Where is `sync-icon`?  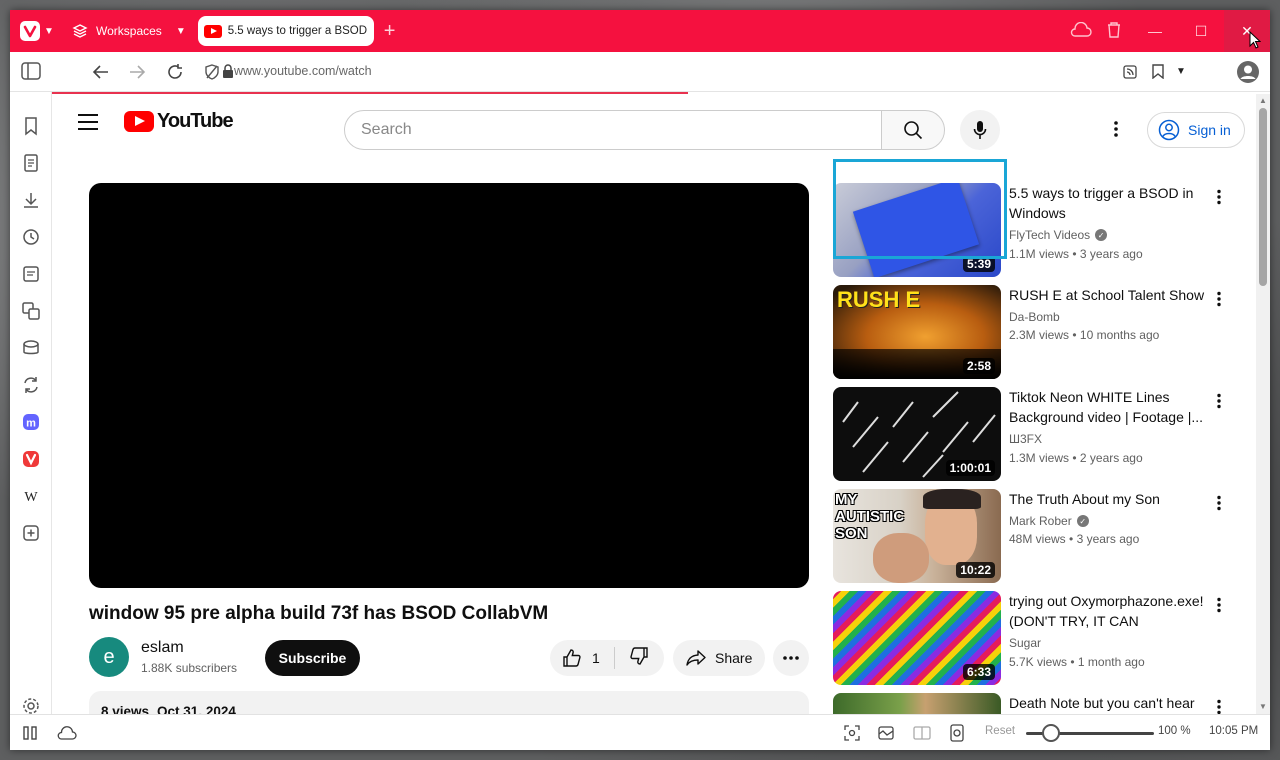
sync-icon is located at coordinates (31, 385).